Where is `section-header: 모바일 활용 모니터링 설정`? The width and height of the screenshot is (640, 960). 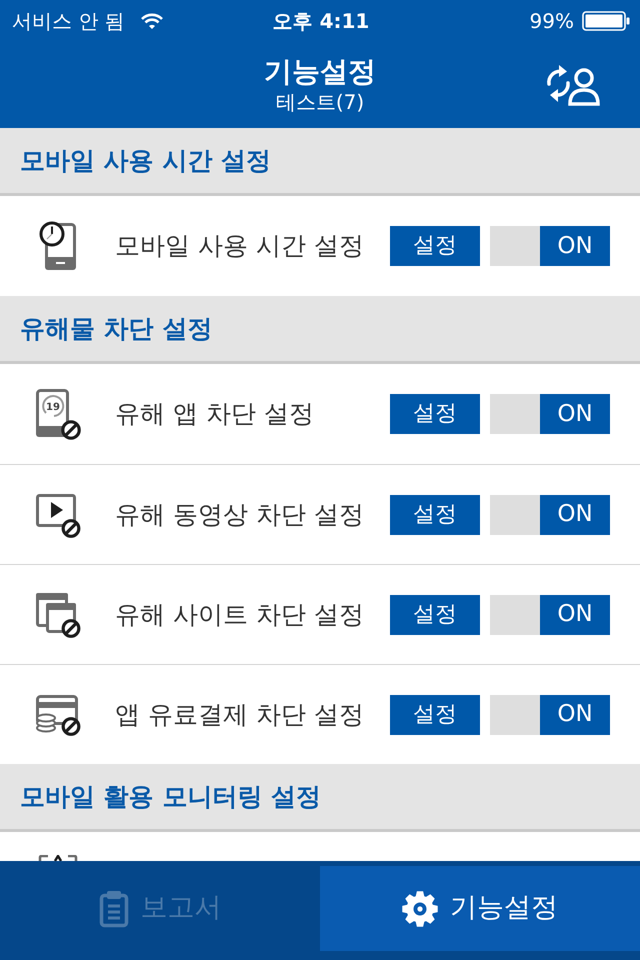
section-header: 모바일 활용 모니터링 설정 is located at coordinates (320, 798).